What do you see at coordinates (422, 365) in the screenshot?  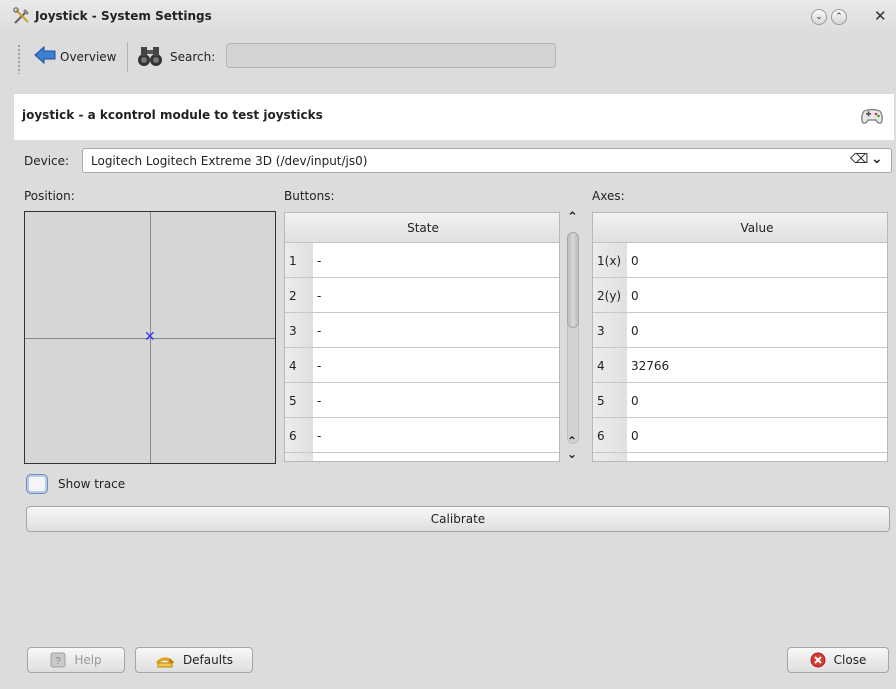 I see `table-row: 4-` at bounding box center [422, 365].